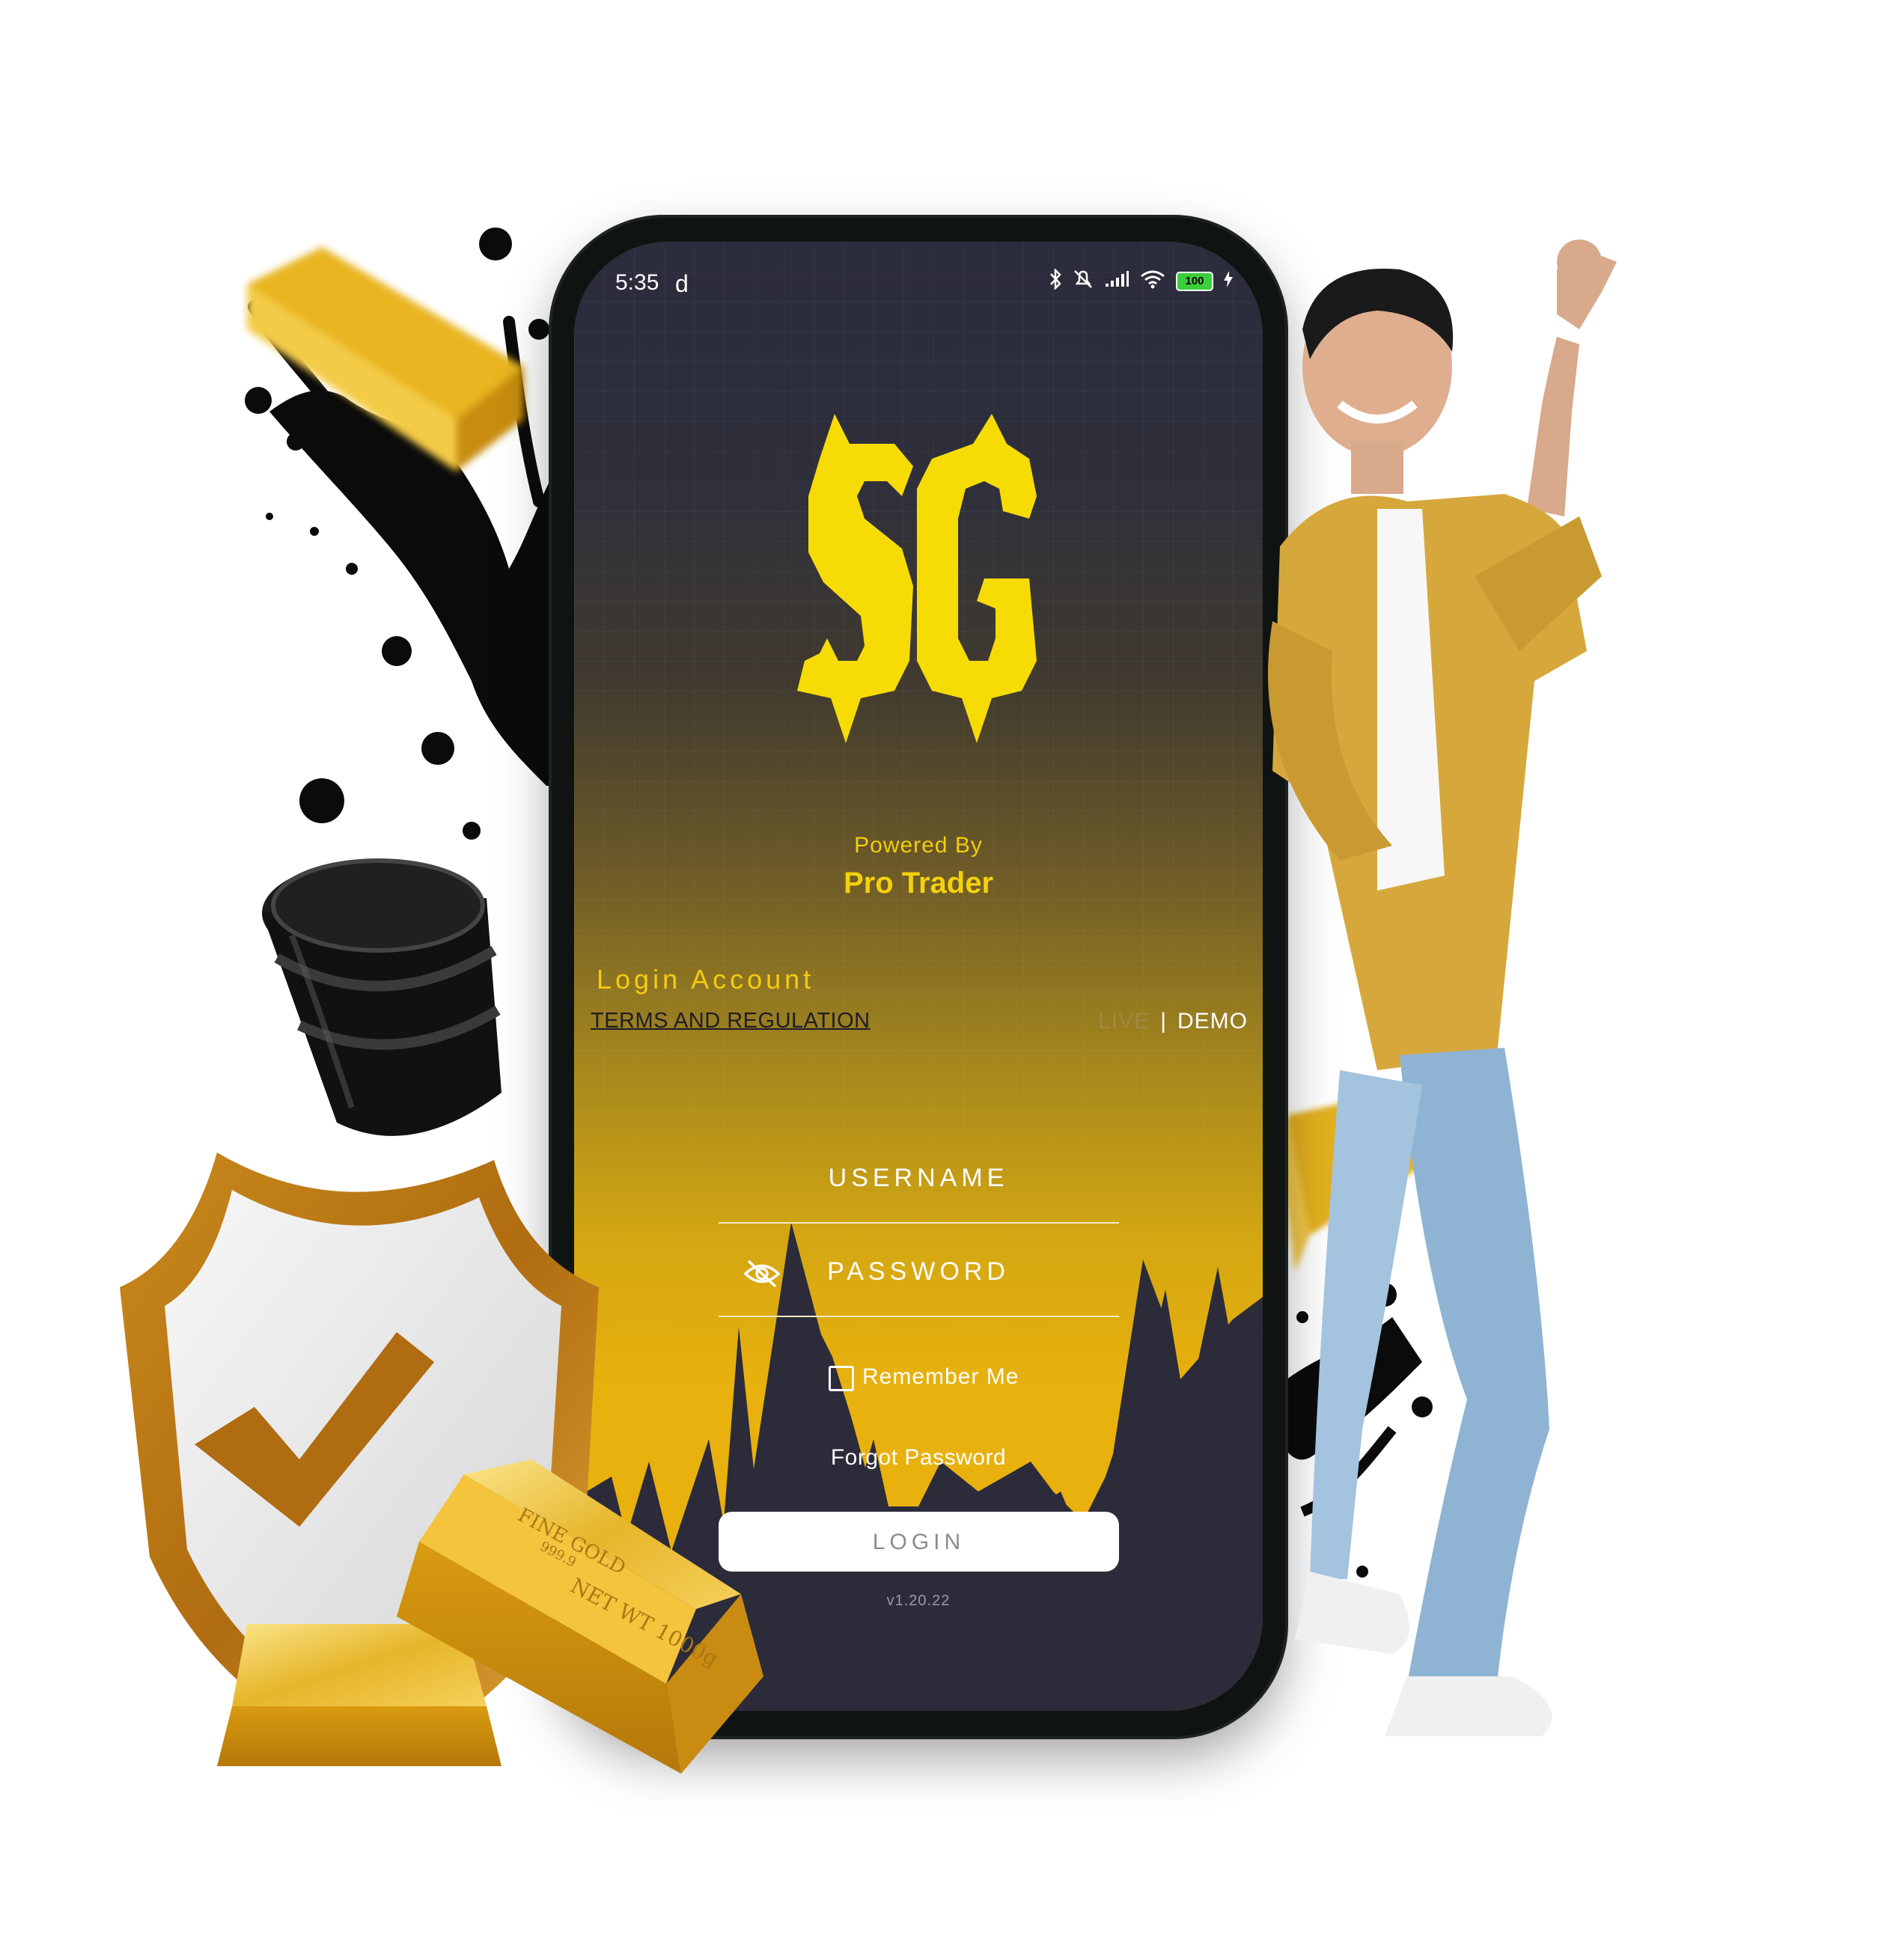 The height and width of the screenshot is (1960, 1878). What do you see at coordinates (682, 283) in the screenshot?
I see `status-indicator: d` at bounding box center [682, 283].